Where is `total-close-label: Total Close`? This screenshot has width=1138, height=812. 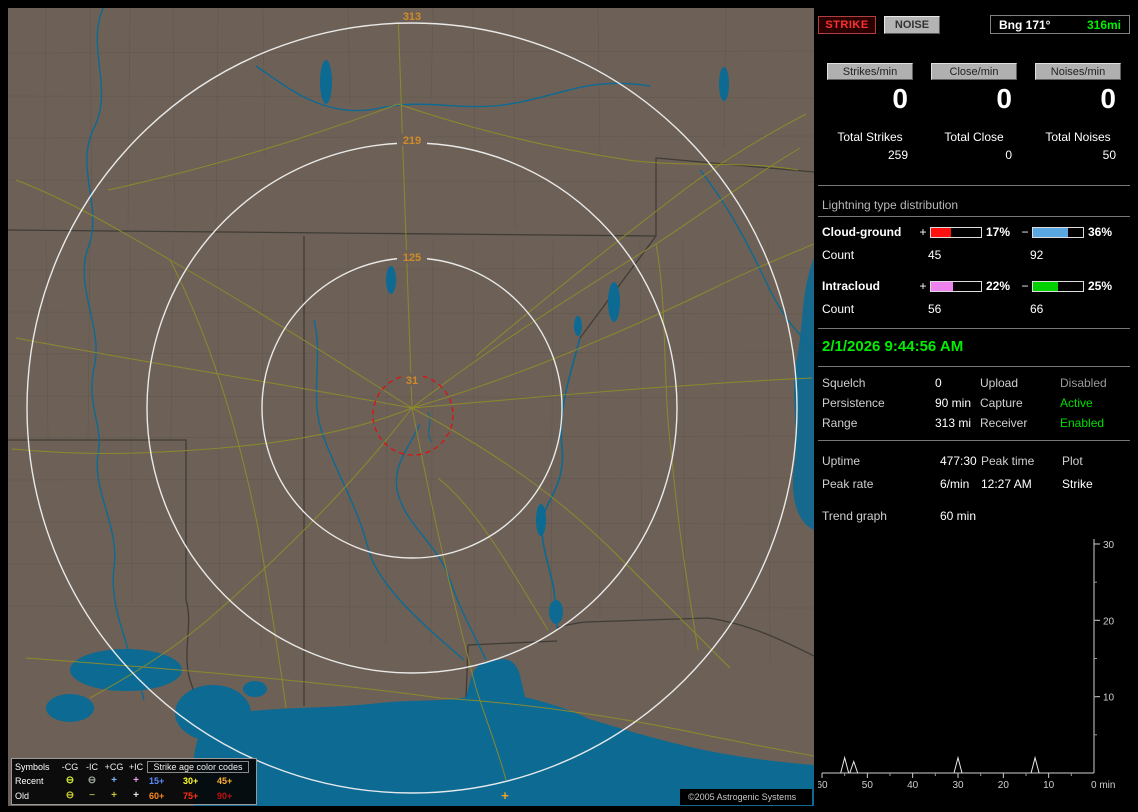 total-close-label: Total Close is located at coordinates (974, 137).